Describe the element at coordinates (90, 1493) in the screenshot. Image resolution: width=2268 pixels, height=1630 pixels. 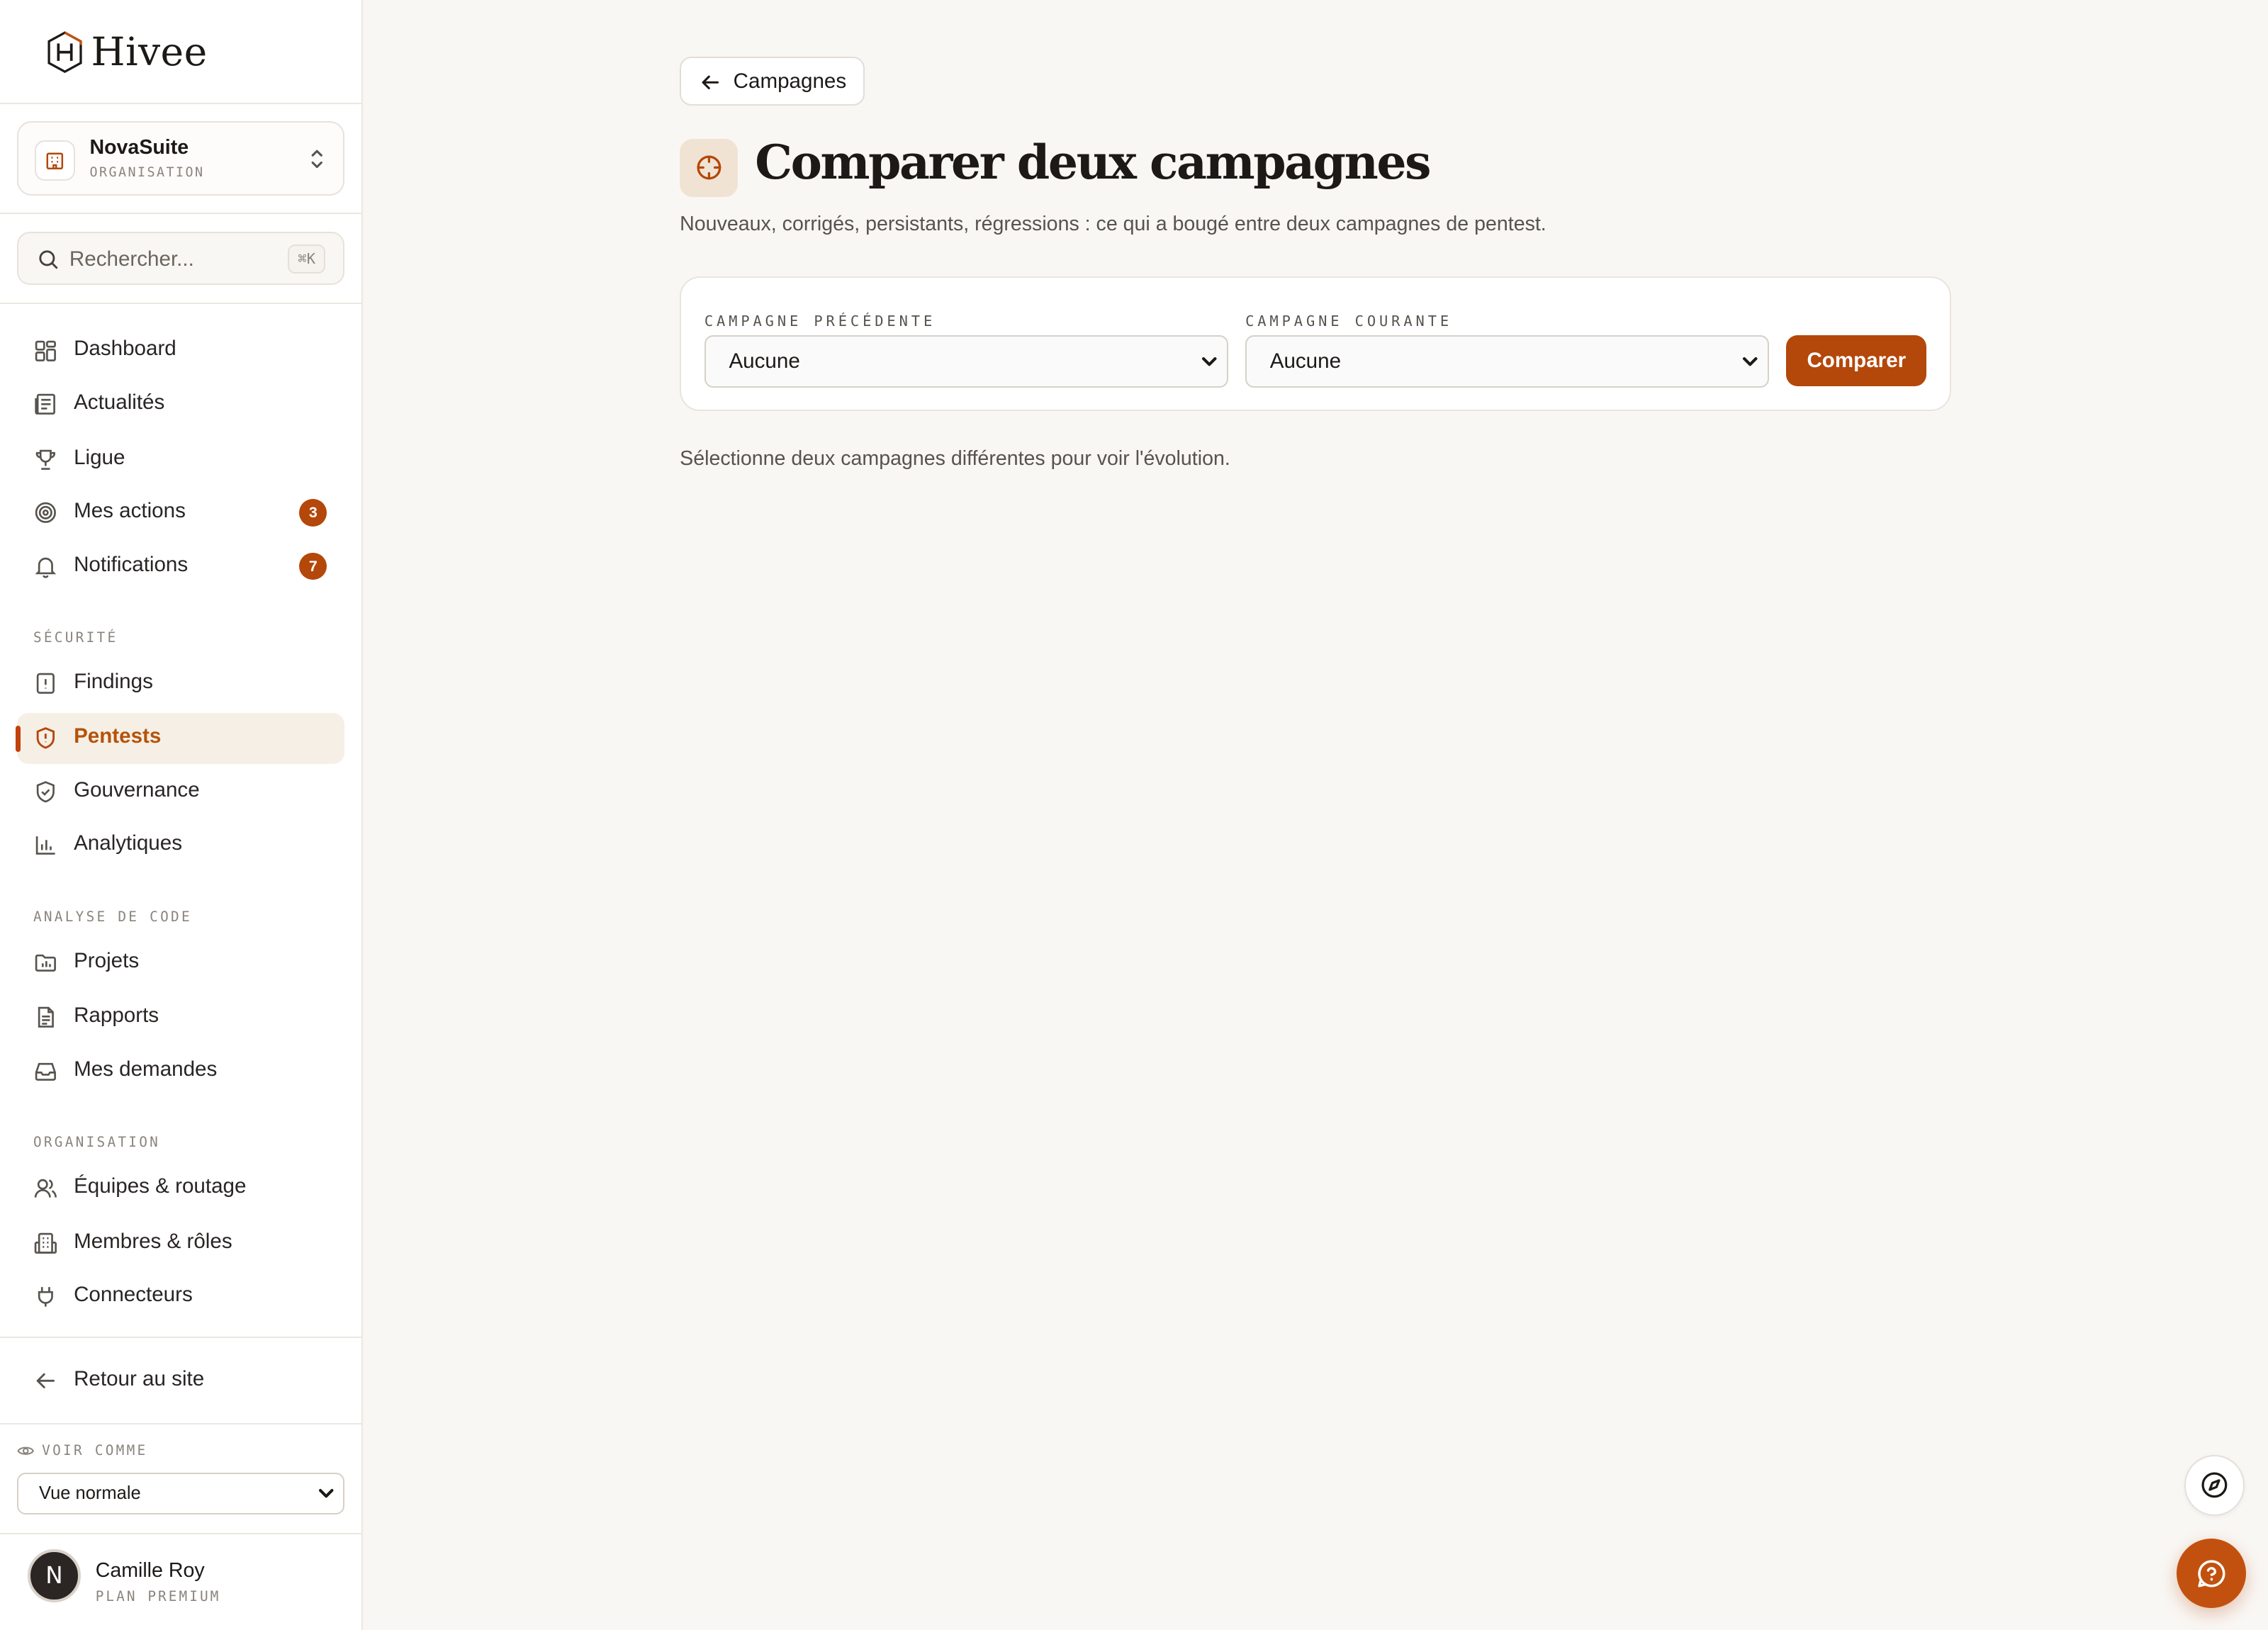
I see `view-as-value: Vue normale` at that location.